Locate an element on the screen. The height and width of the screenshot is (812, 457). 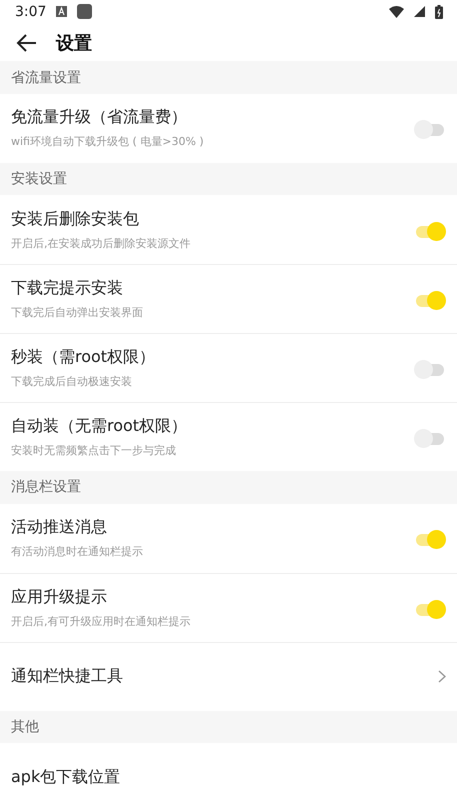
setting-description: wifi环境自动下载升级包 ( 电量>30% ) is located at coordinates (108, 142).